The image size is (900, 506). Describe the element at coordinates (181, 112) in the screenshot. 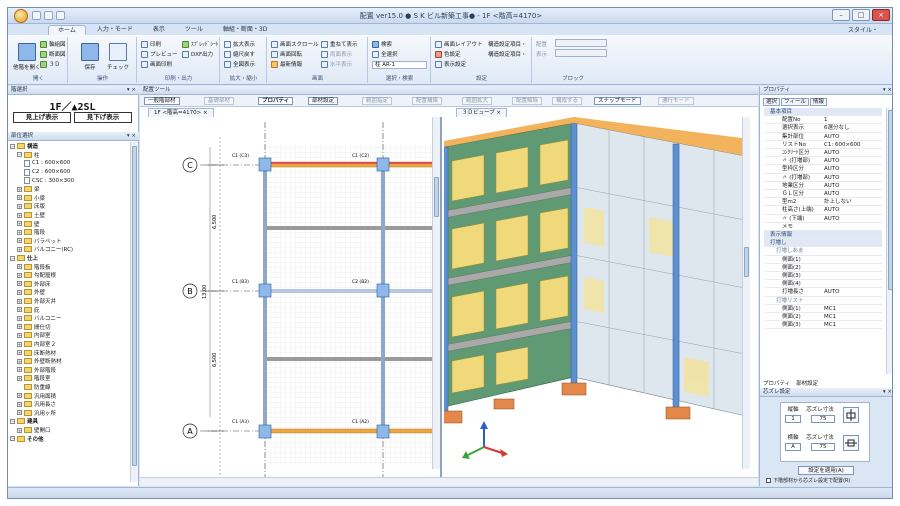

I see `tab-floor-plan: 1F <階高=4170> ×` at that location.